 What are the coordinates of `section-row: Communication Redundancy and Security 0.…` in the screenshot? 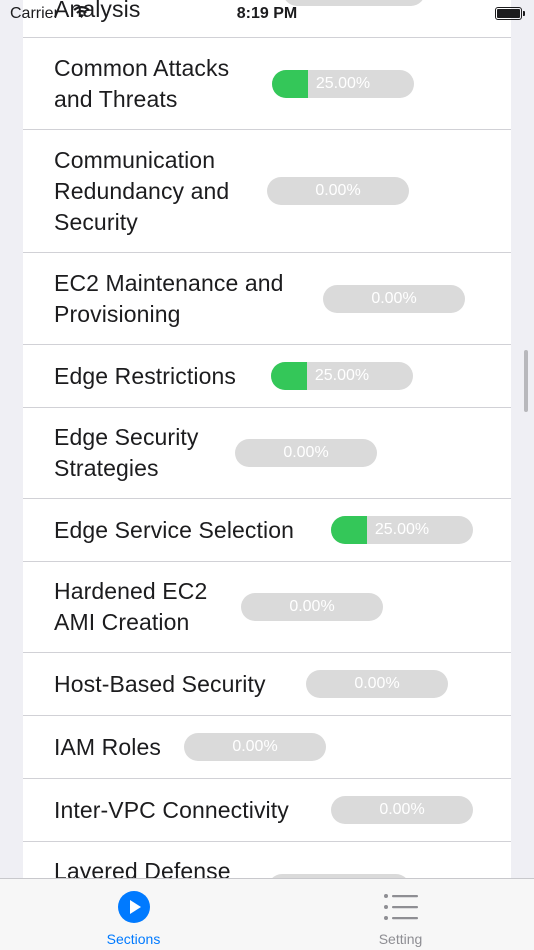 It's located at (267, 191).